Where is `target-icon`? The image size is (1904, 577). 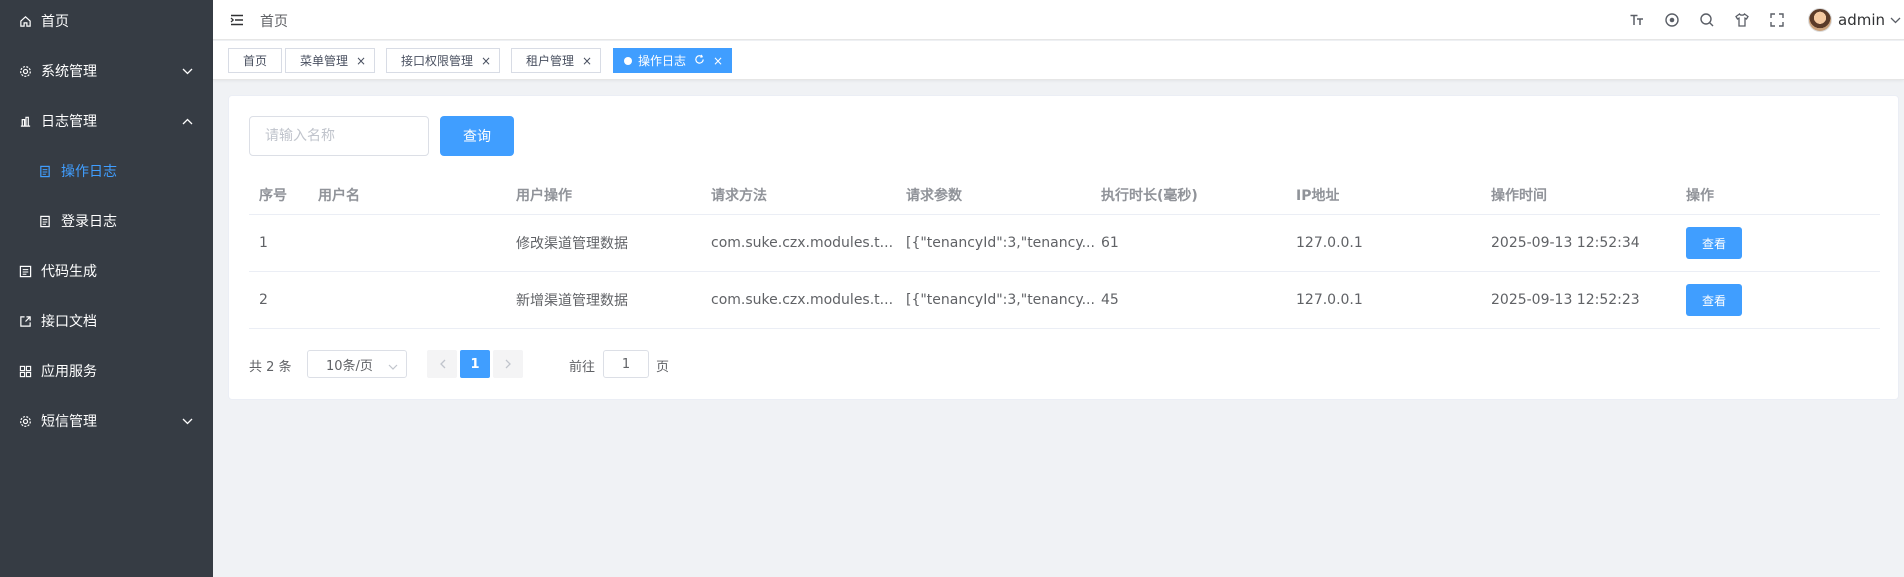
target-icon is located at coordinates (1672, 20).